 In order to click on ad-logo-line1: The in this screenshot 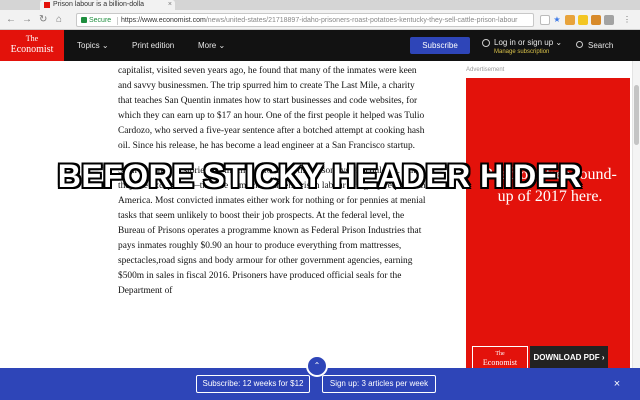, I will do `click(500, 354)`.